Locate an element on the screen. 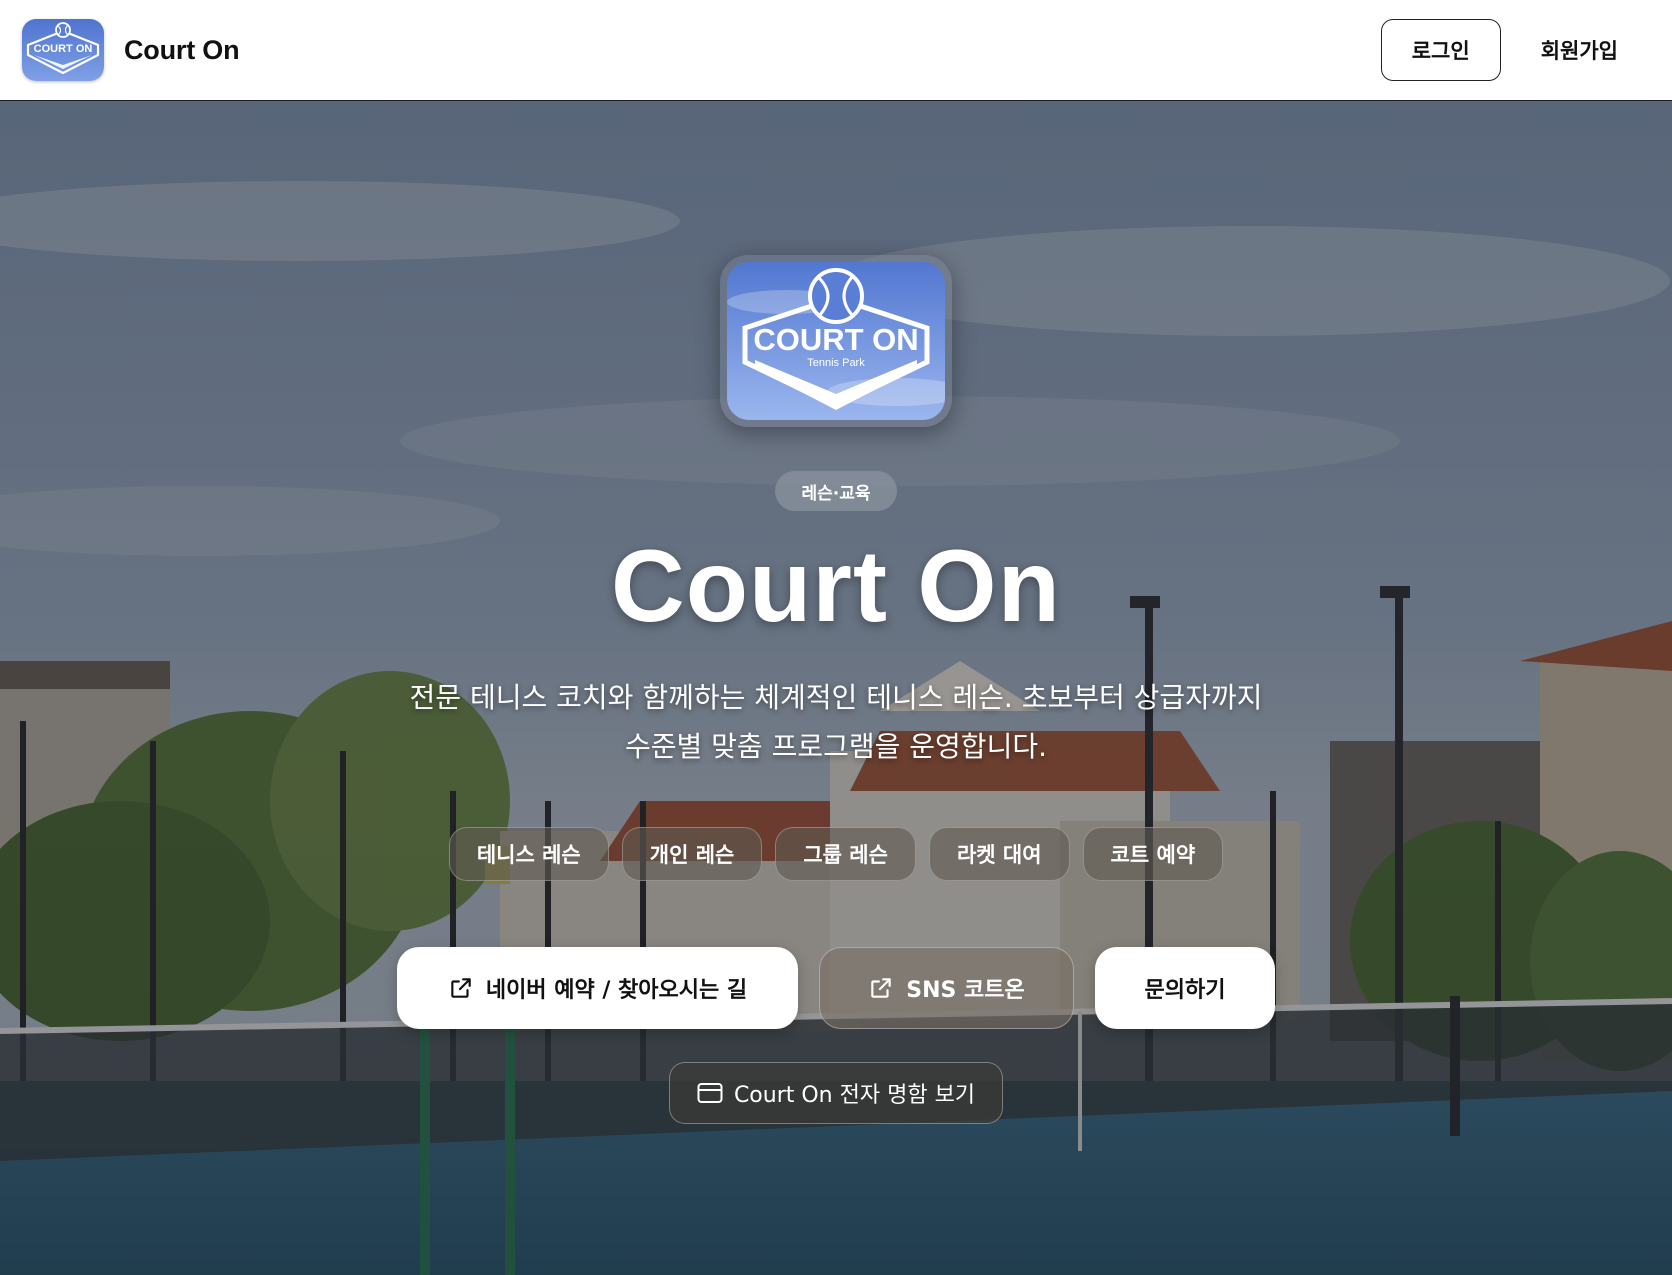 This screenshot has width=1672, height=1275. hero-logo: COURT ON Tennis Park is located at coordinates (836, 341).